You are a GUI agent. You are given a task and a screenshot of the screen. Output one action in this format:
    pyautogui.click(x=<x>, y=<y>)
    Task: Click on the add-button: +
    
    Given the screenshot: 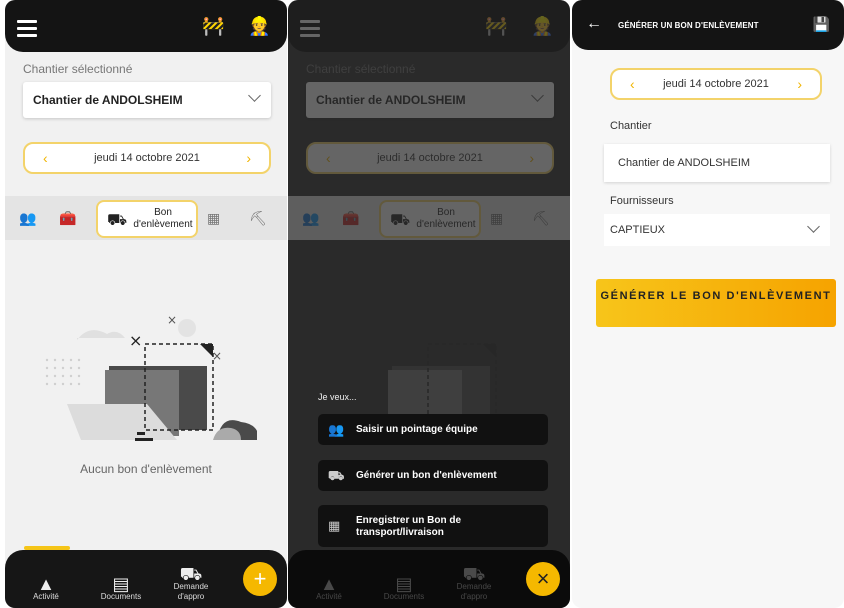 What is the action you would take?
    pyautogui.click(x=260, y=579)
    